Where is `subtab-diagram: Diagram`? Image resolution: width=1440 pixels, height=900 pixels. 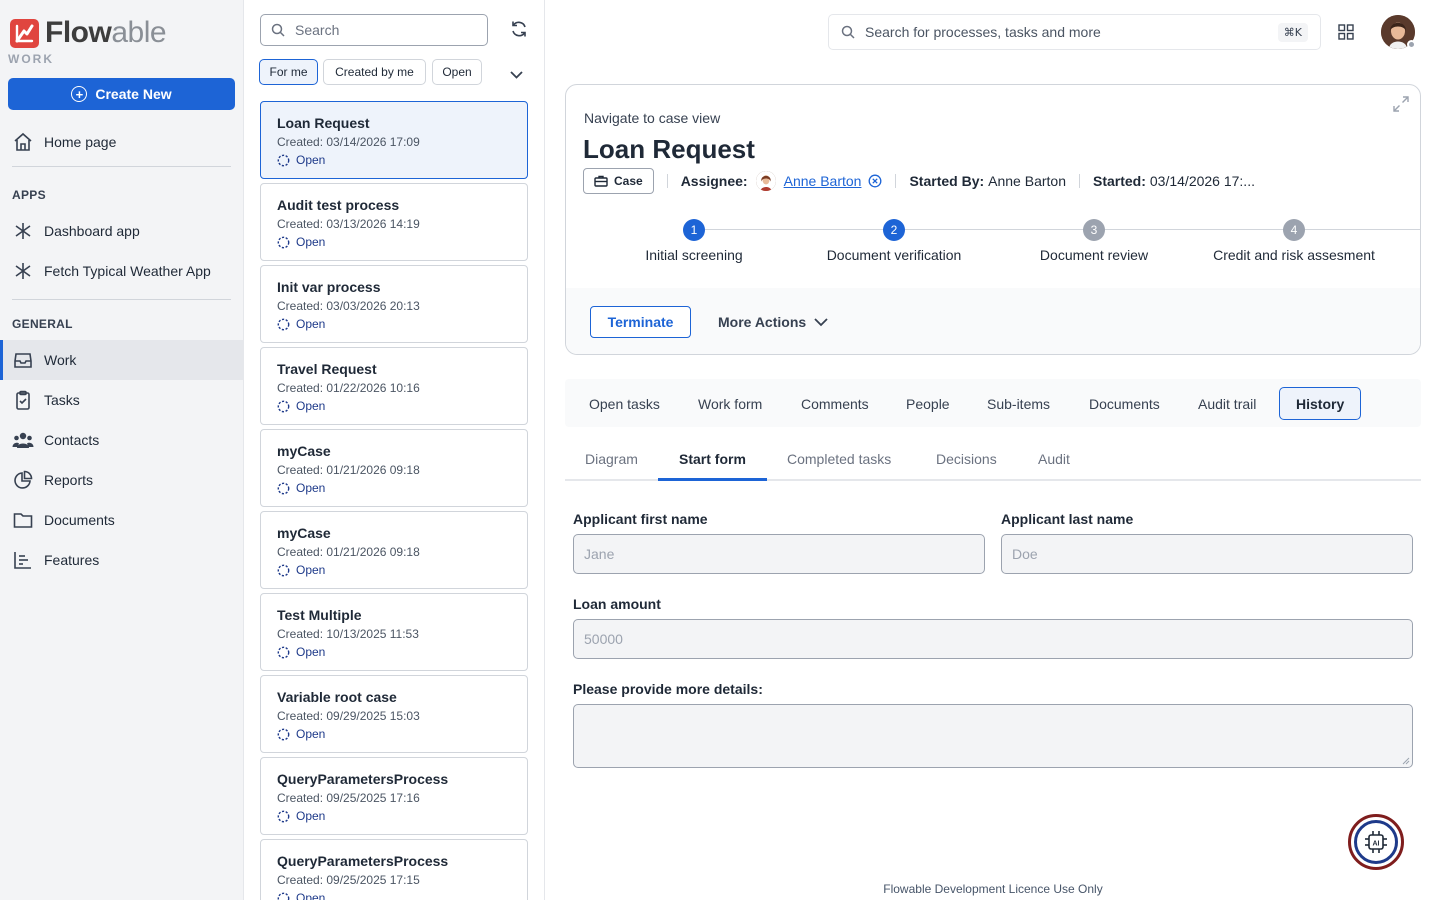 subtab-diagram: Diagram is located at coordinates (611, 459).